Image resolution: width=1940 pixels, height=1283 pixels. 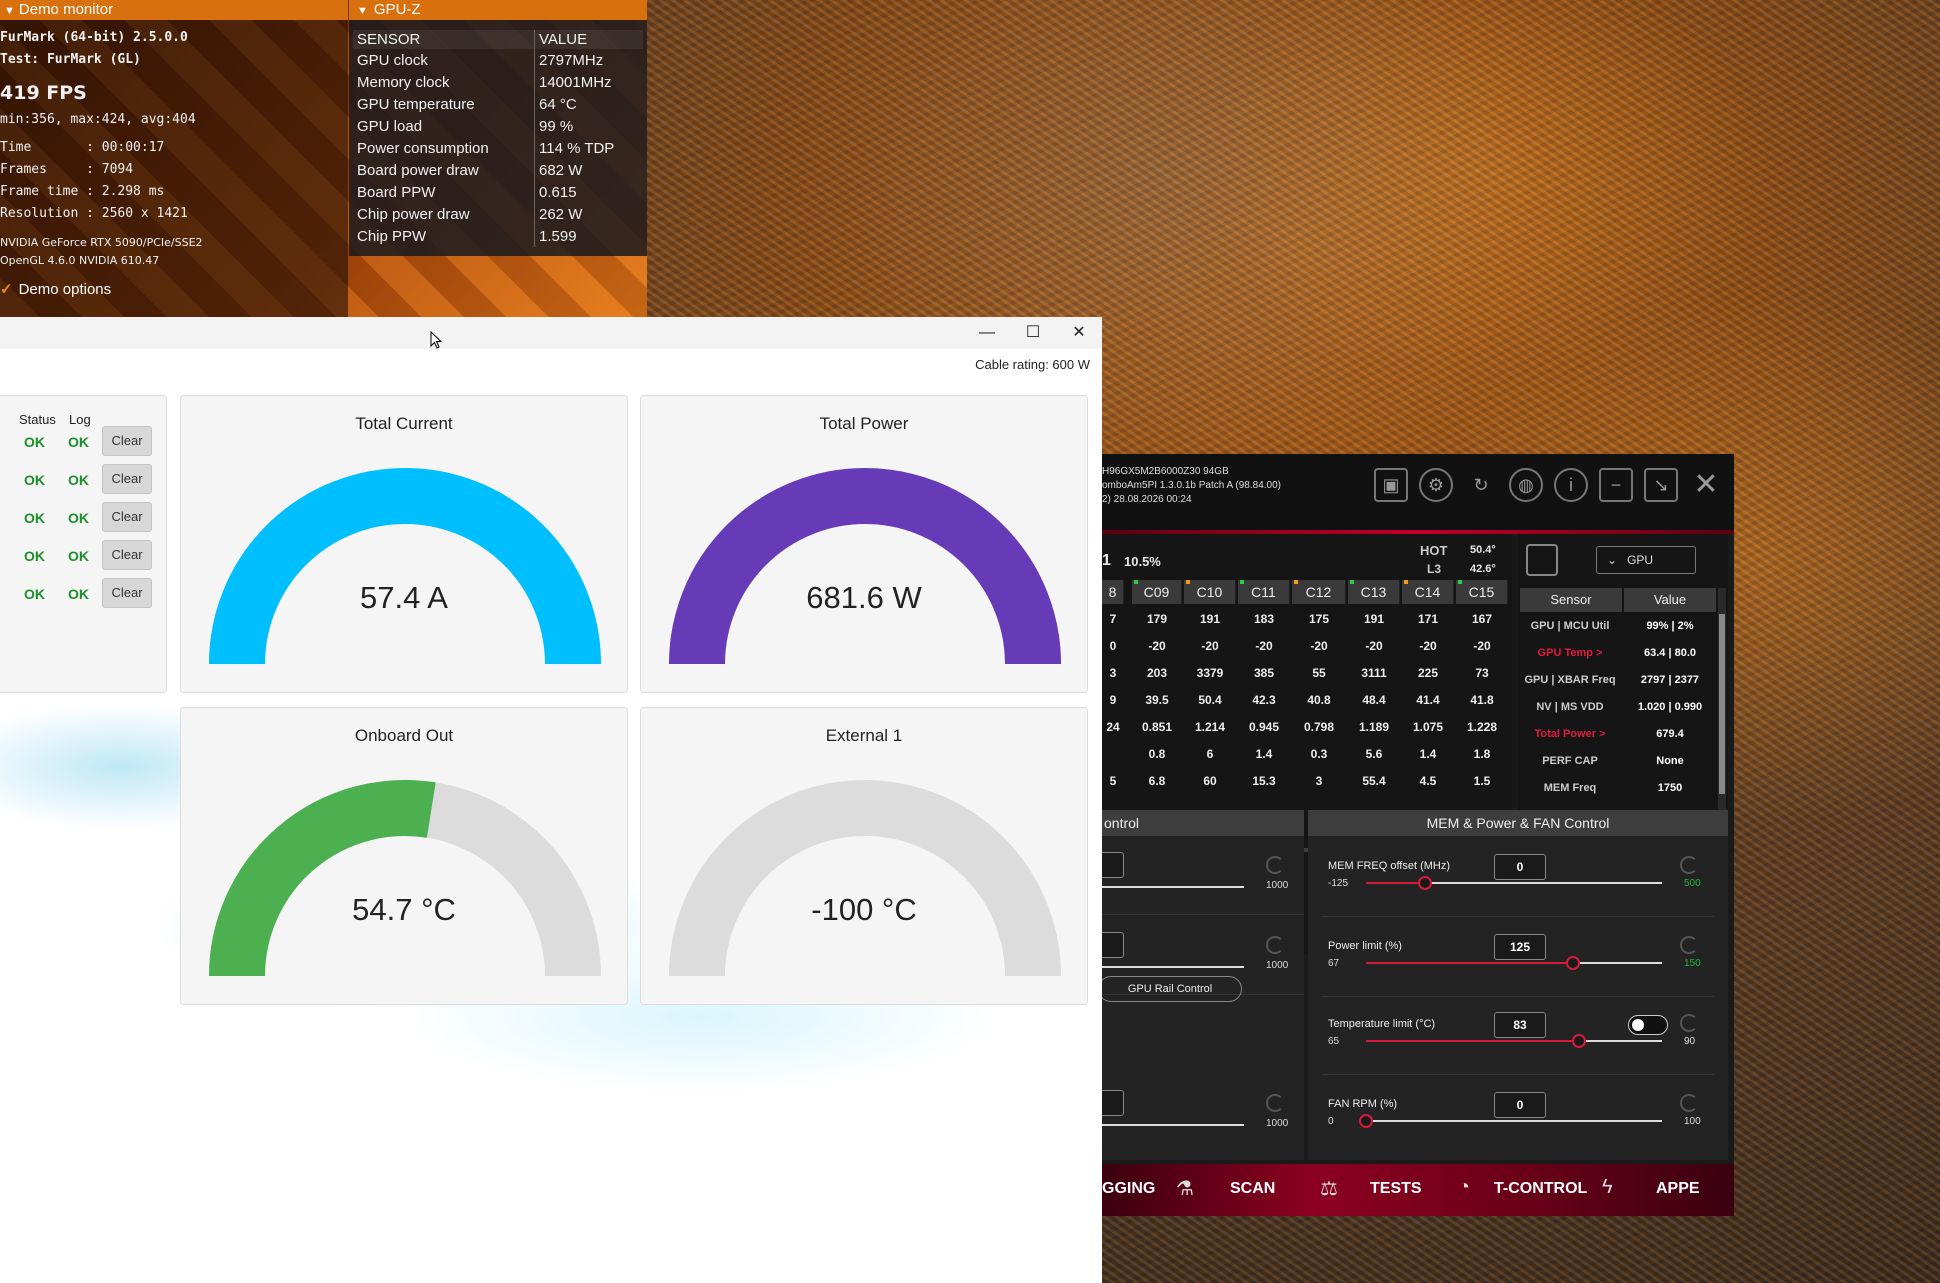 I want to click on temperature-link-toggle, so click(x=1648, y=1025).